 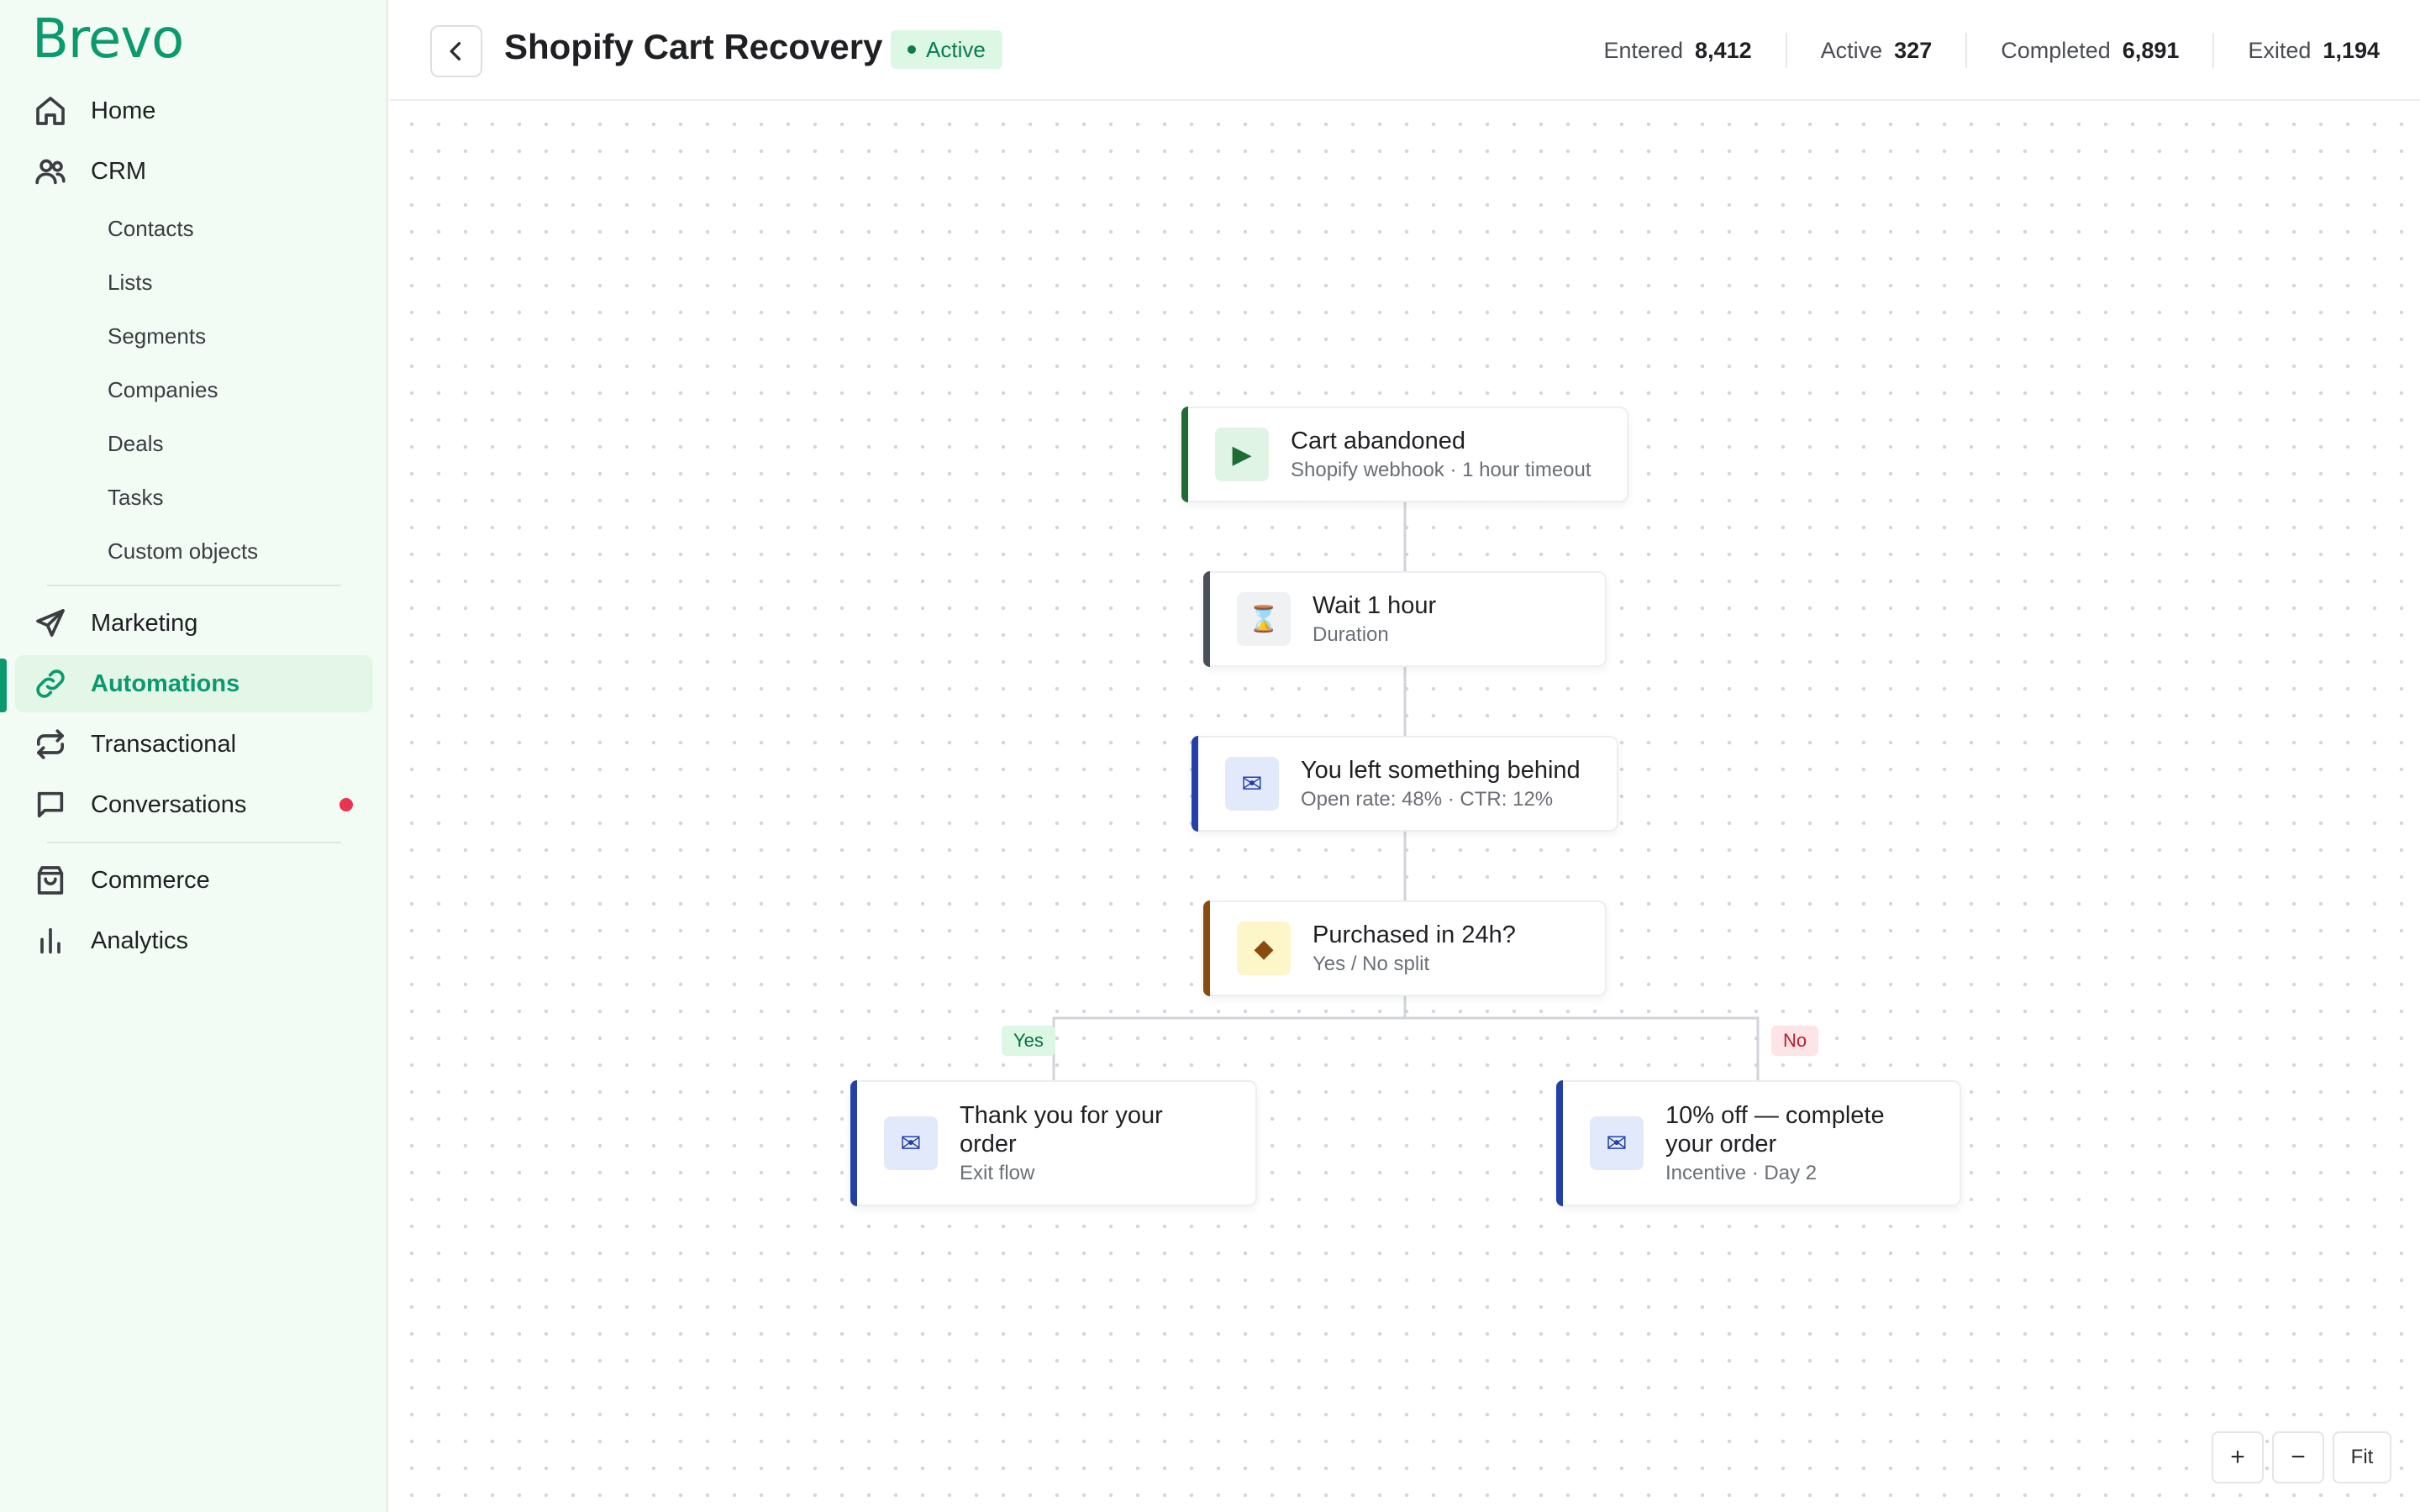 What do you see at coordinates (194, 110) in the screenshot?
I see `sidebar-item-home: Home` at bounding box center [194, 110].